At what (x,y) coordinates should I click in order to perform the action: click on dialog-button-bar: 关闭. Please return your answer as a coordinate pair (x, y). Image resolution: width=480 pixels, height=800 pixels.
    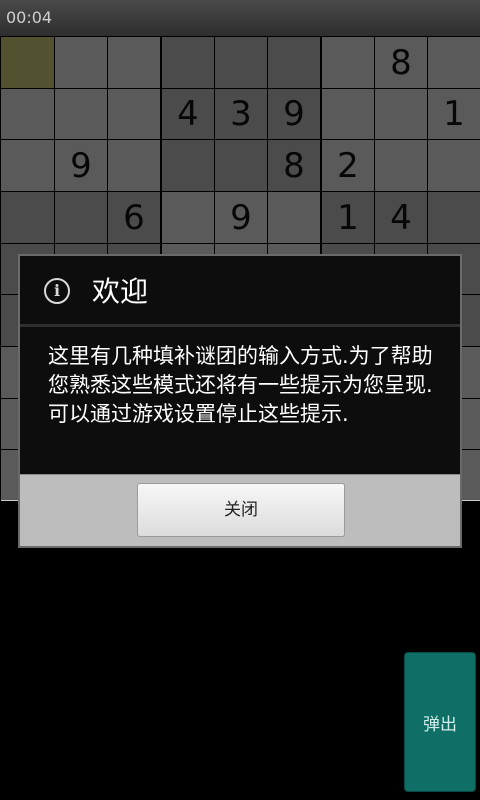
    Looking at the image, I should click on (240, 510).